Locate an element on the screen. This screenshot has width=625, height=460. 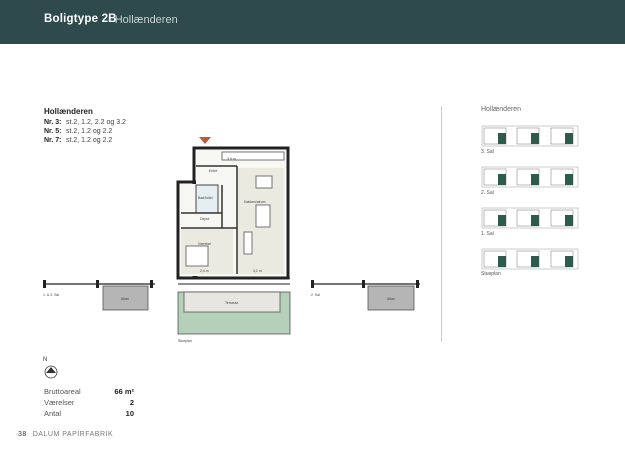
room-label-entre: Entré is located at coordinates (213, 171).